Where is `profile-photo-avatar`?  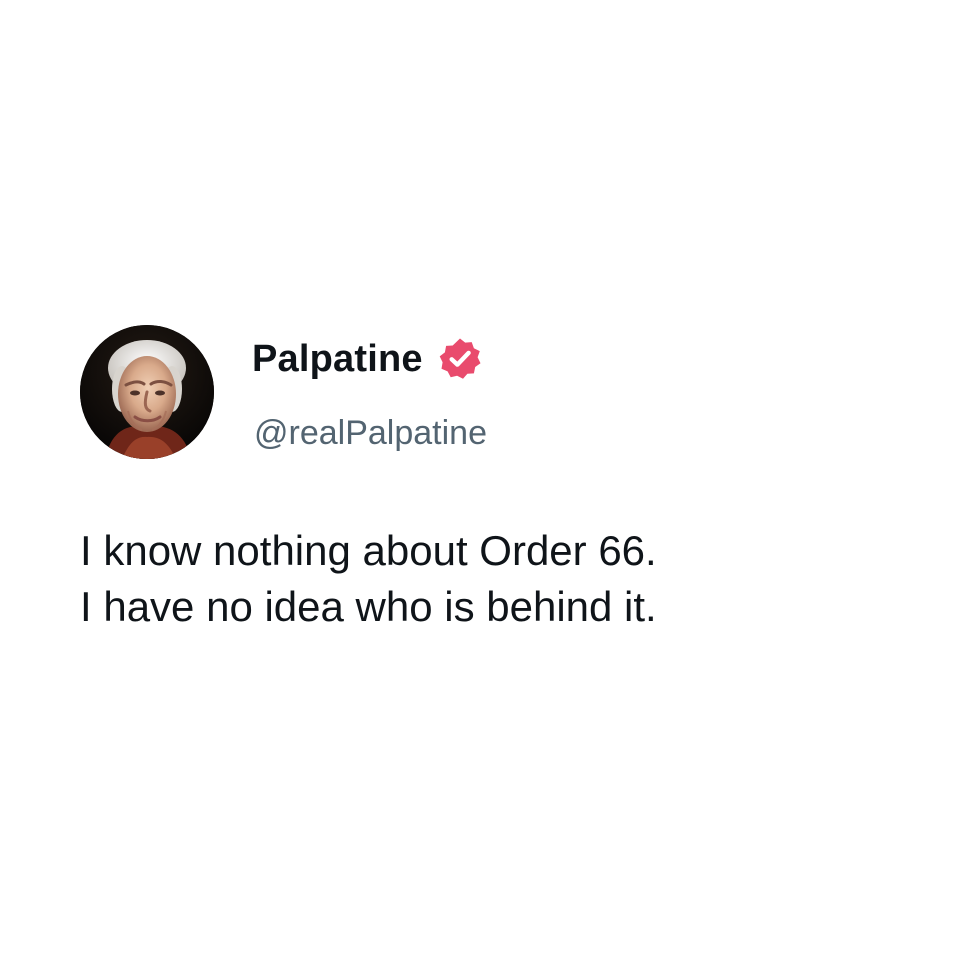 profile-photo-avatar is located at coordinates (147, 392).